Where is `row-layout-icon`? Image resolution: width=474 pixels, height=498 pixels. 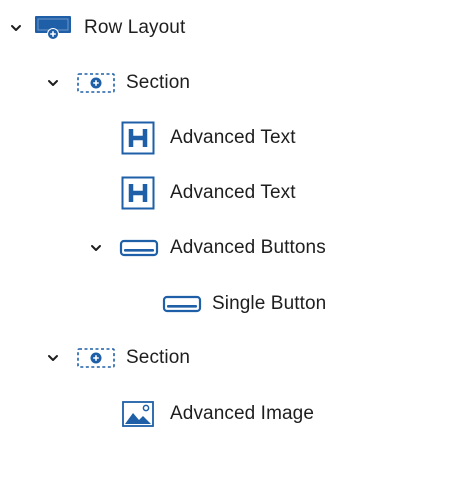
row-layout-icon is located at coordinates (54, 28).